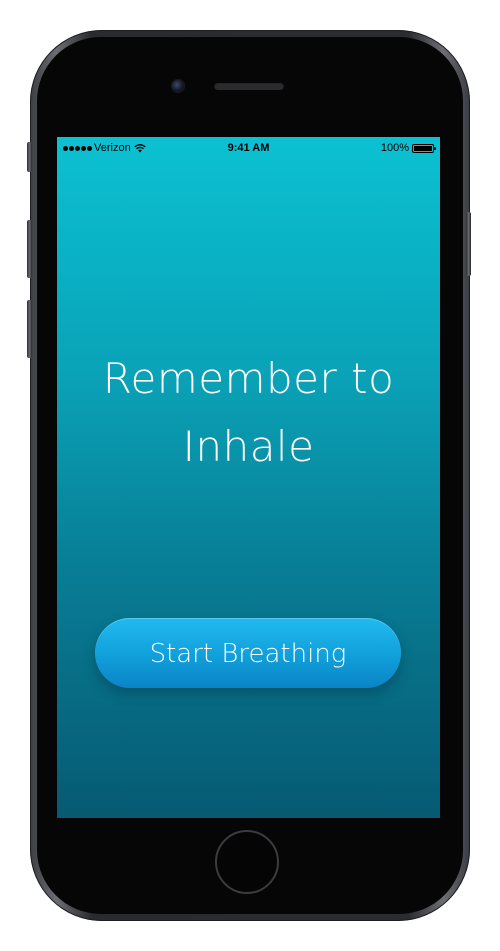 The height and width of the screenshot is (951, 500). Describe the element at coordinates (248, 413) in the screenshot. I see `headline: Remember to Inhale` at that location.